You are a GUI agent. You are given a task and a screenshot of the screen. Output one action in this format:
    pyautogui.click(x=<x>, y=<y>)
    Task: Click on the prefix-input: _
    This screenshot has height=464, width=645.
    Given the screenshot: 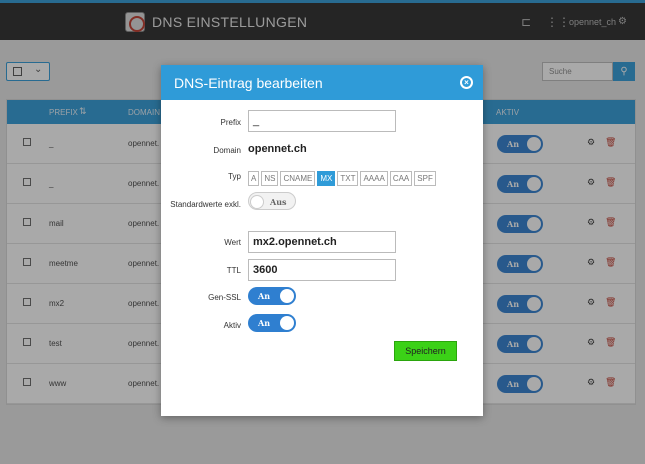 What is the action you would take?
    pyautogui.click(x=322, y=121)
    